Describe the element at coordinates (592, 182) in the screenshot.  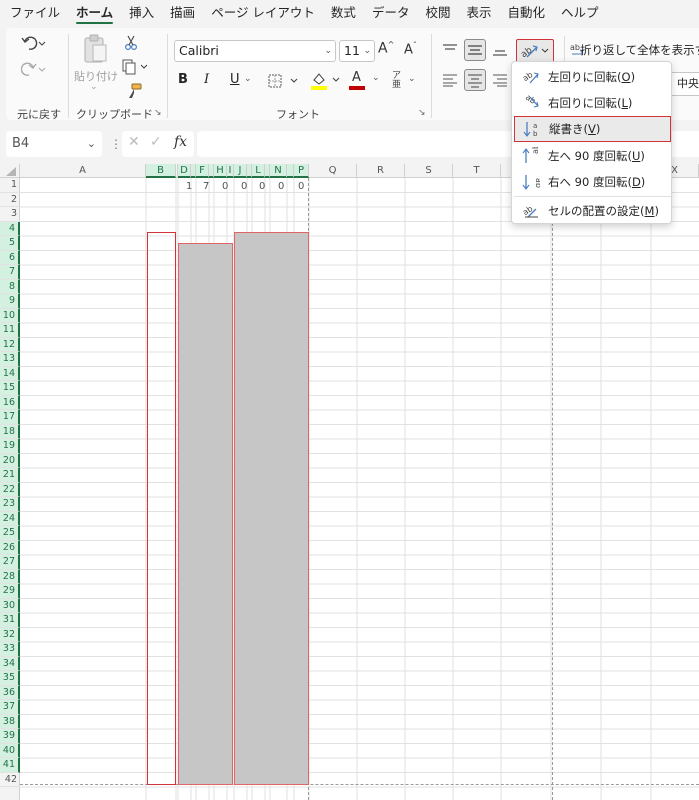
I see `menu-item-rotate-down: ab 右へ 90 度回転(D)` at that location.